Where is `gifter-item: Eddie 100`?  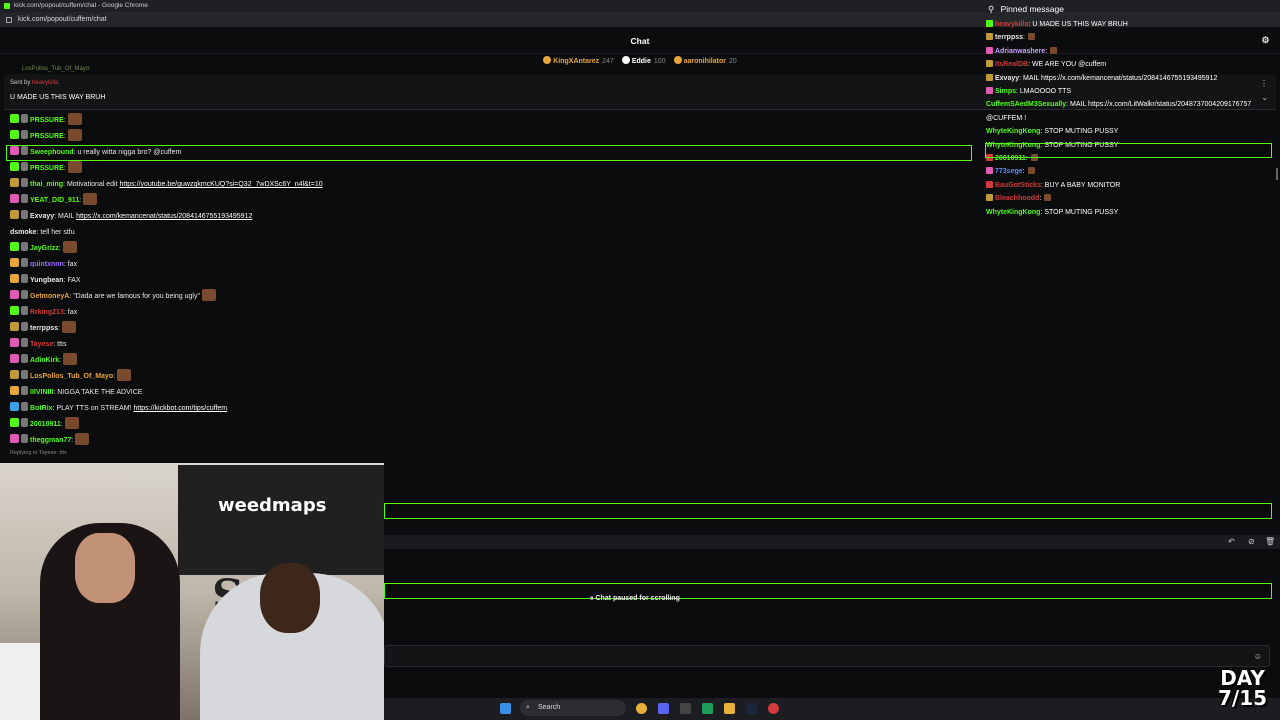
gifter-item: Eddie 100 is located at coordinates (643, 62).